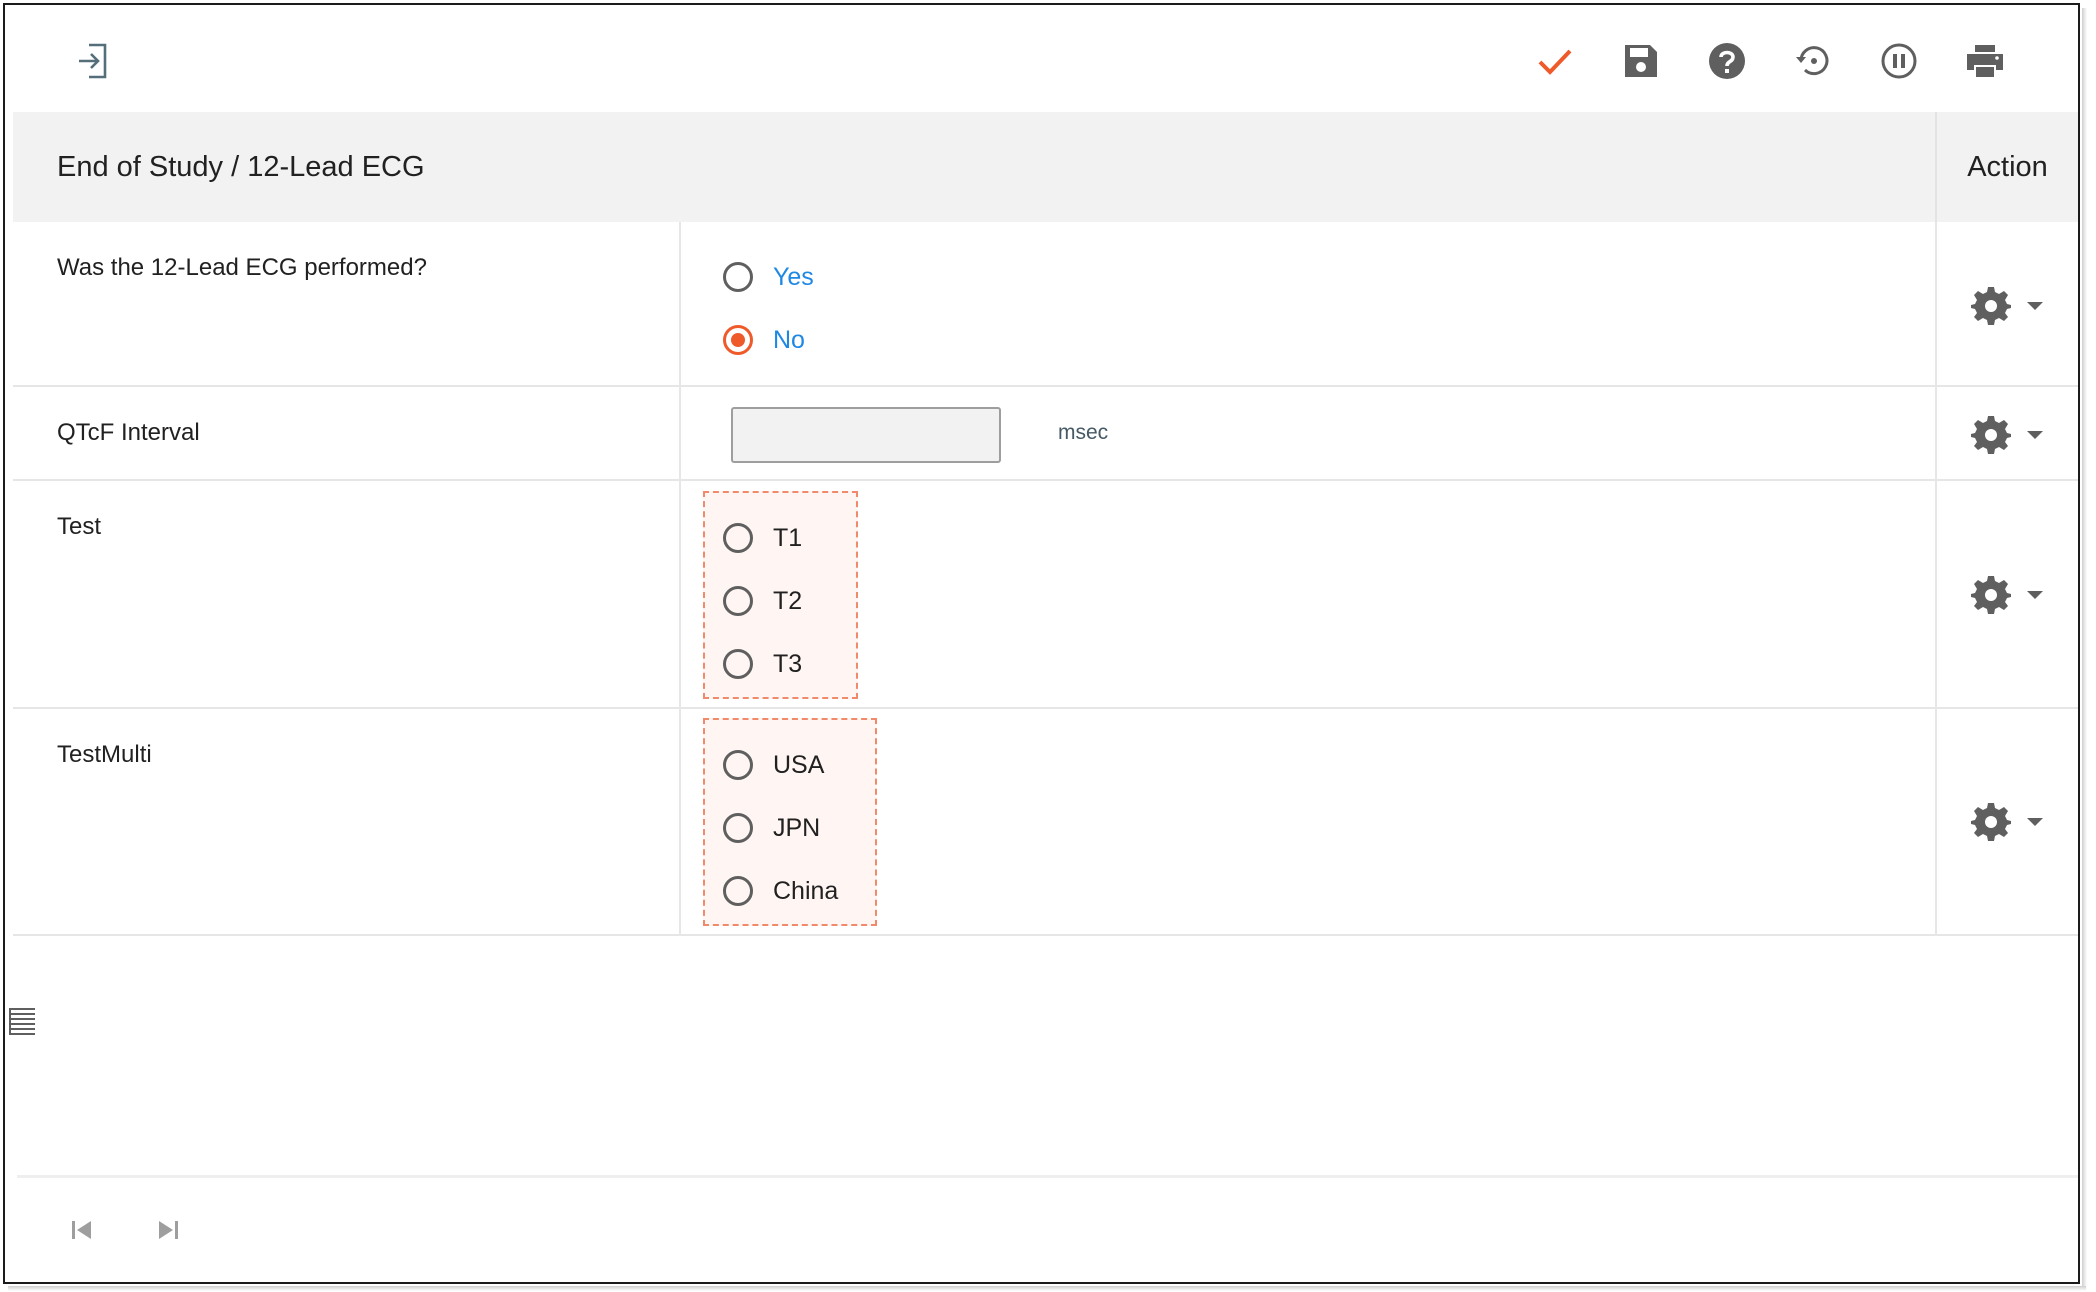 The height and width of the screenshot is (1292, 2096). I want to click on pause-circle-icon, so click(1899, 61).